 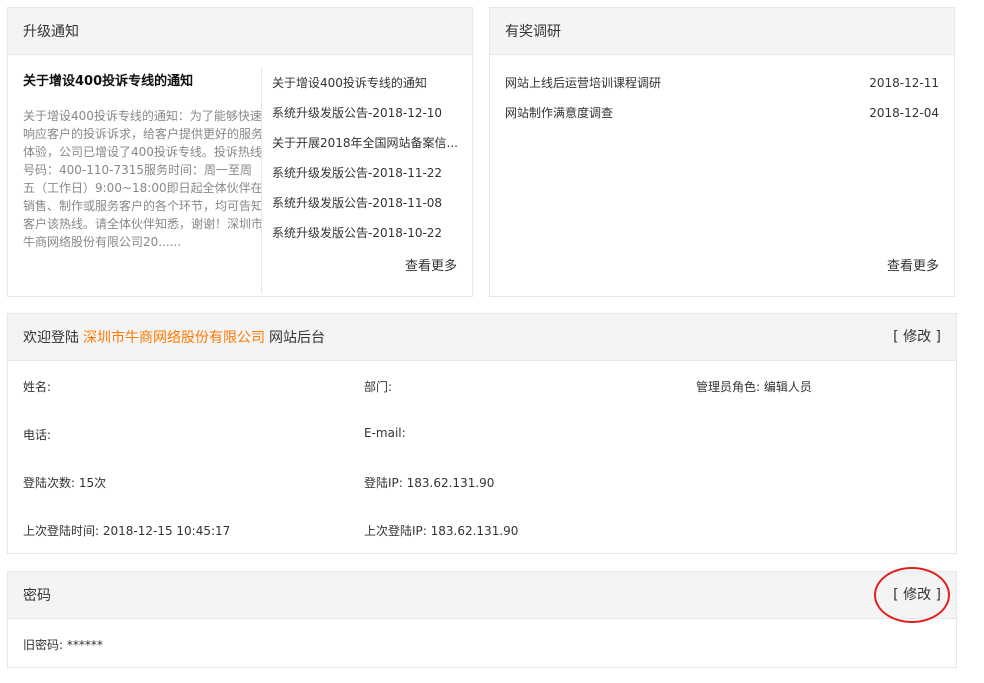 I want to click on notice-list-item: 系统升级发版公告-2018-10-22, so click(x=369, y=233).